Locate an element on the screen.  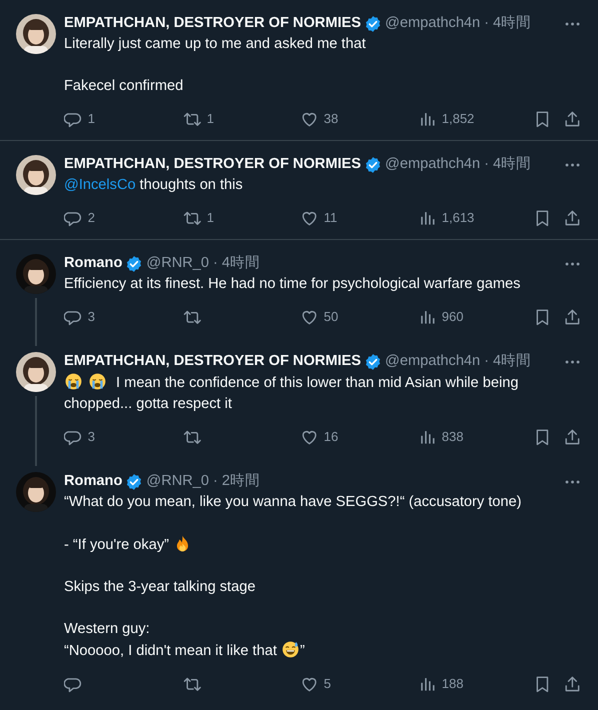
post-text: I mean the confidence of this lower than mid Asian while being chopped... gotta respect it is located at coordinates (323, 393).